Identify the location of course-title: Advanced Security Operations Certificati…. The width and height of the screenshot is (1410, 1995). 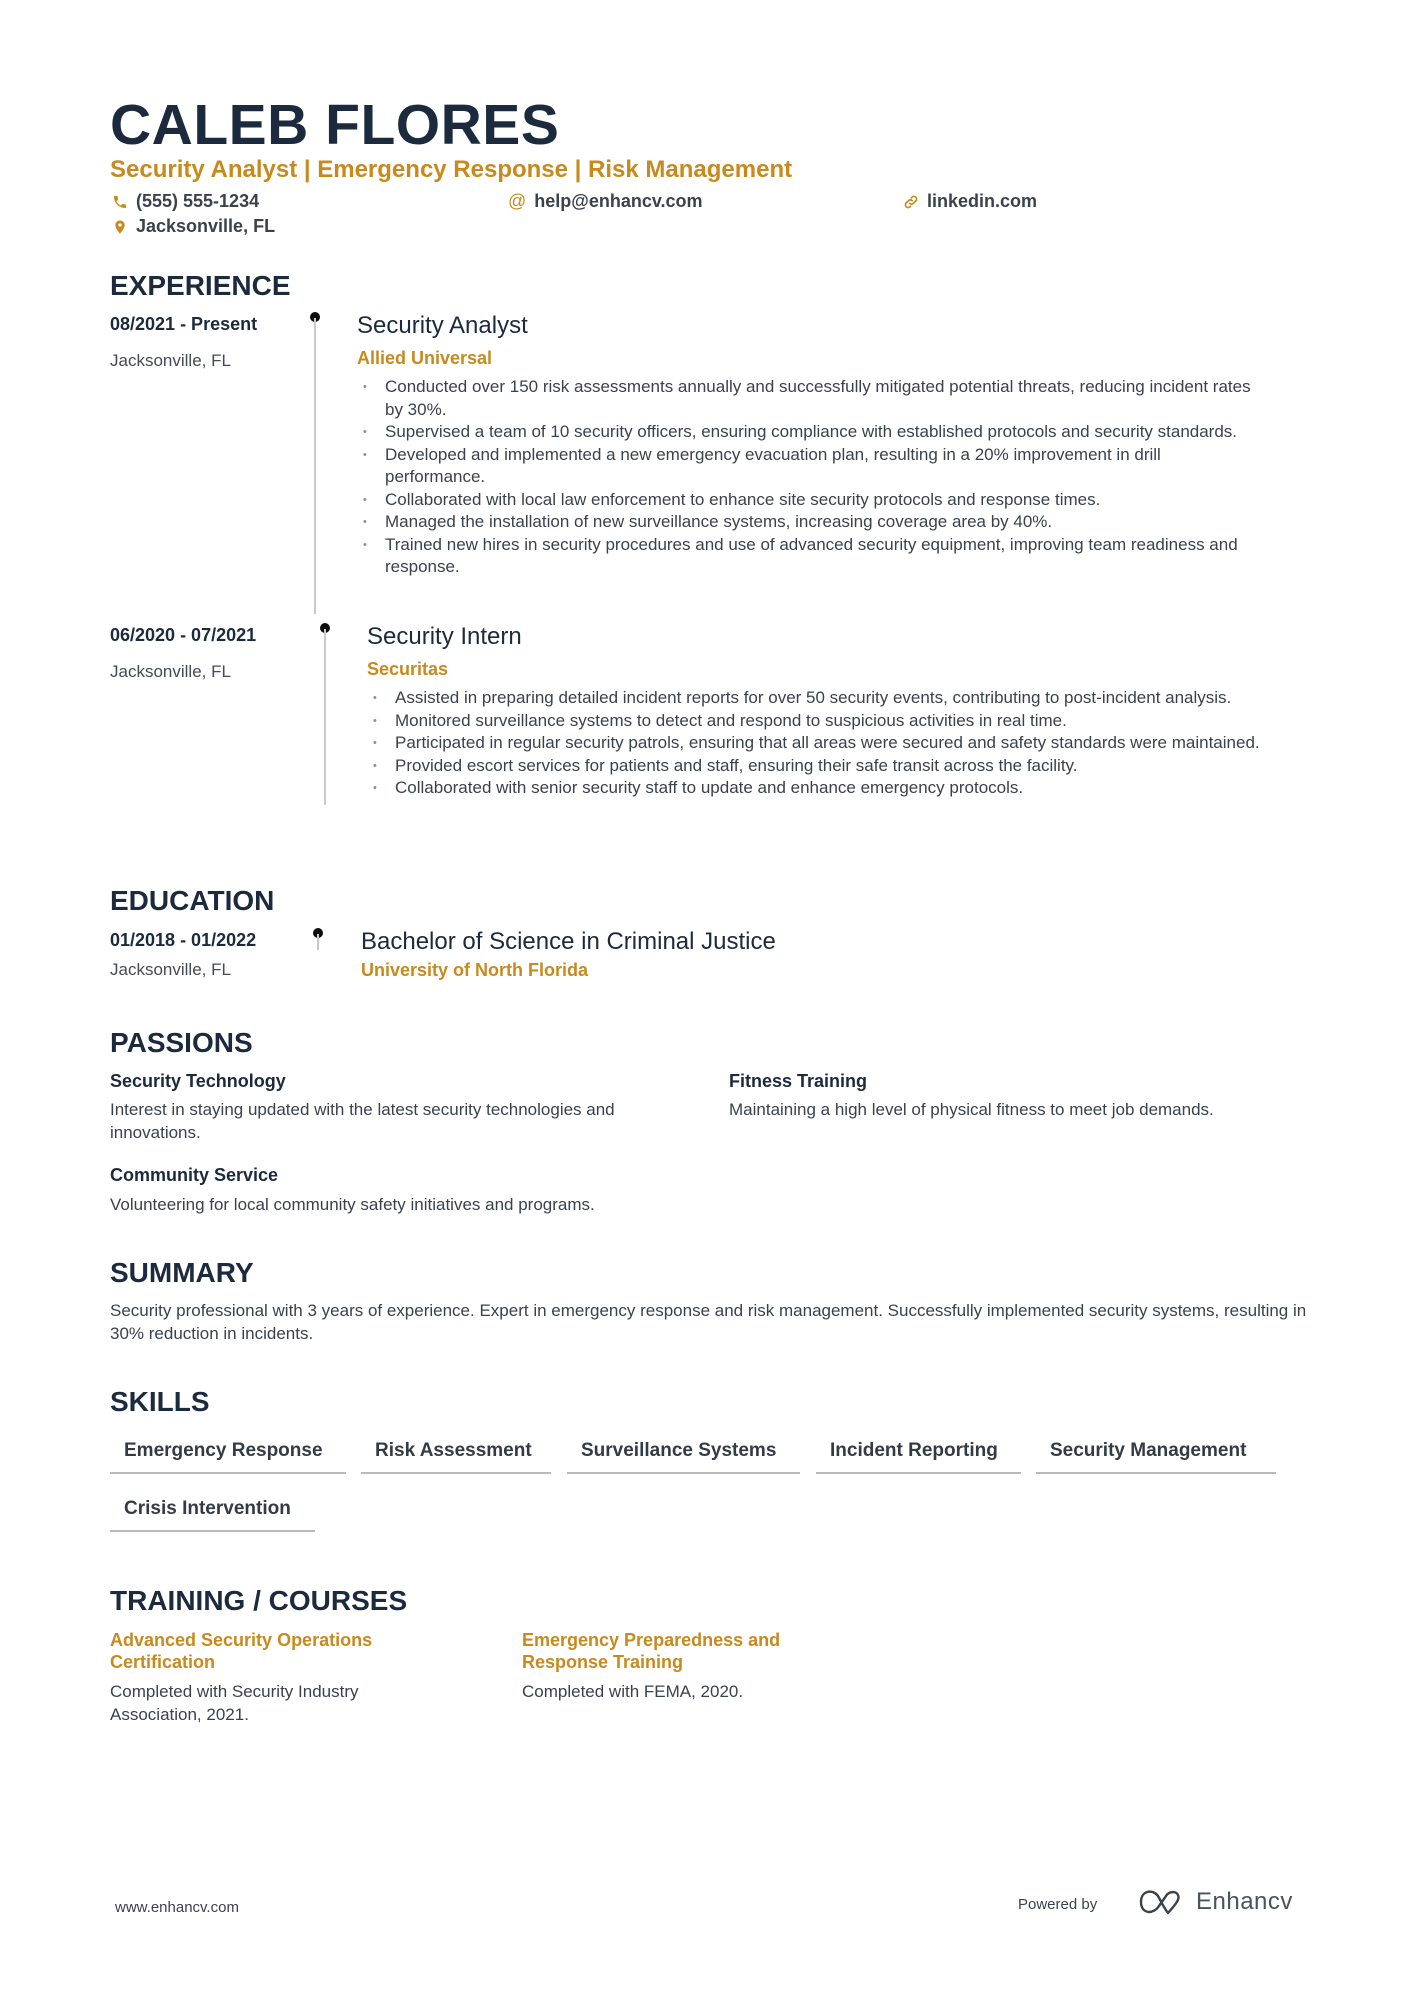
(241, 1651).